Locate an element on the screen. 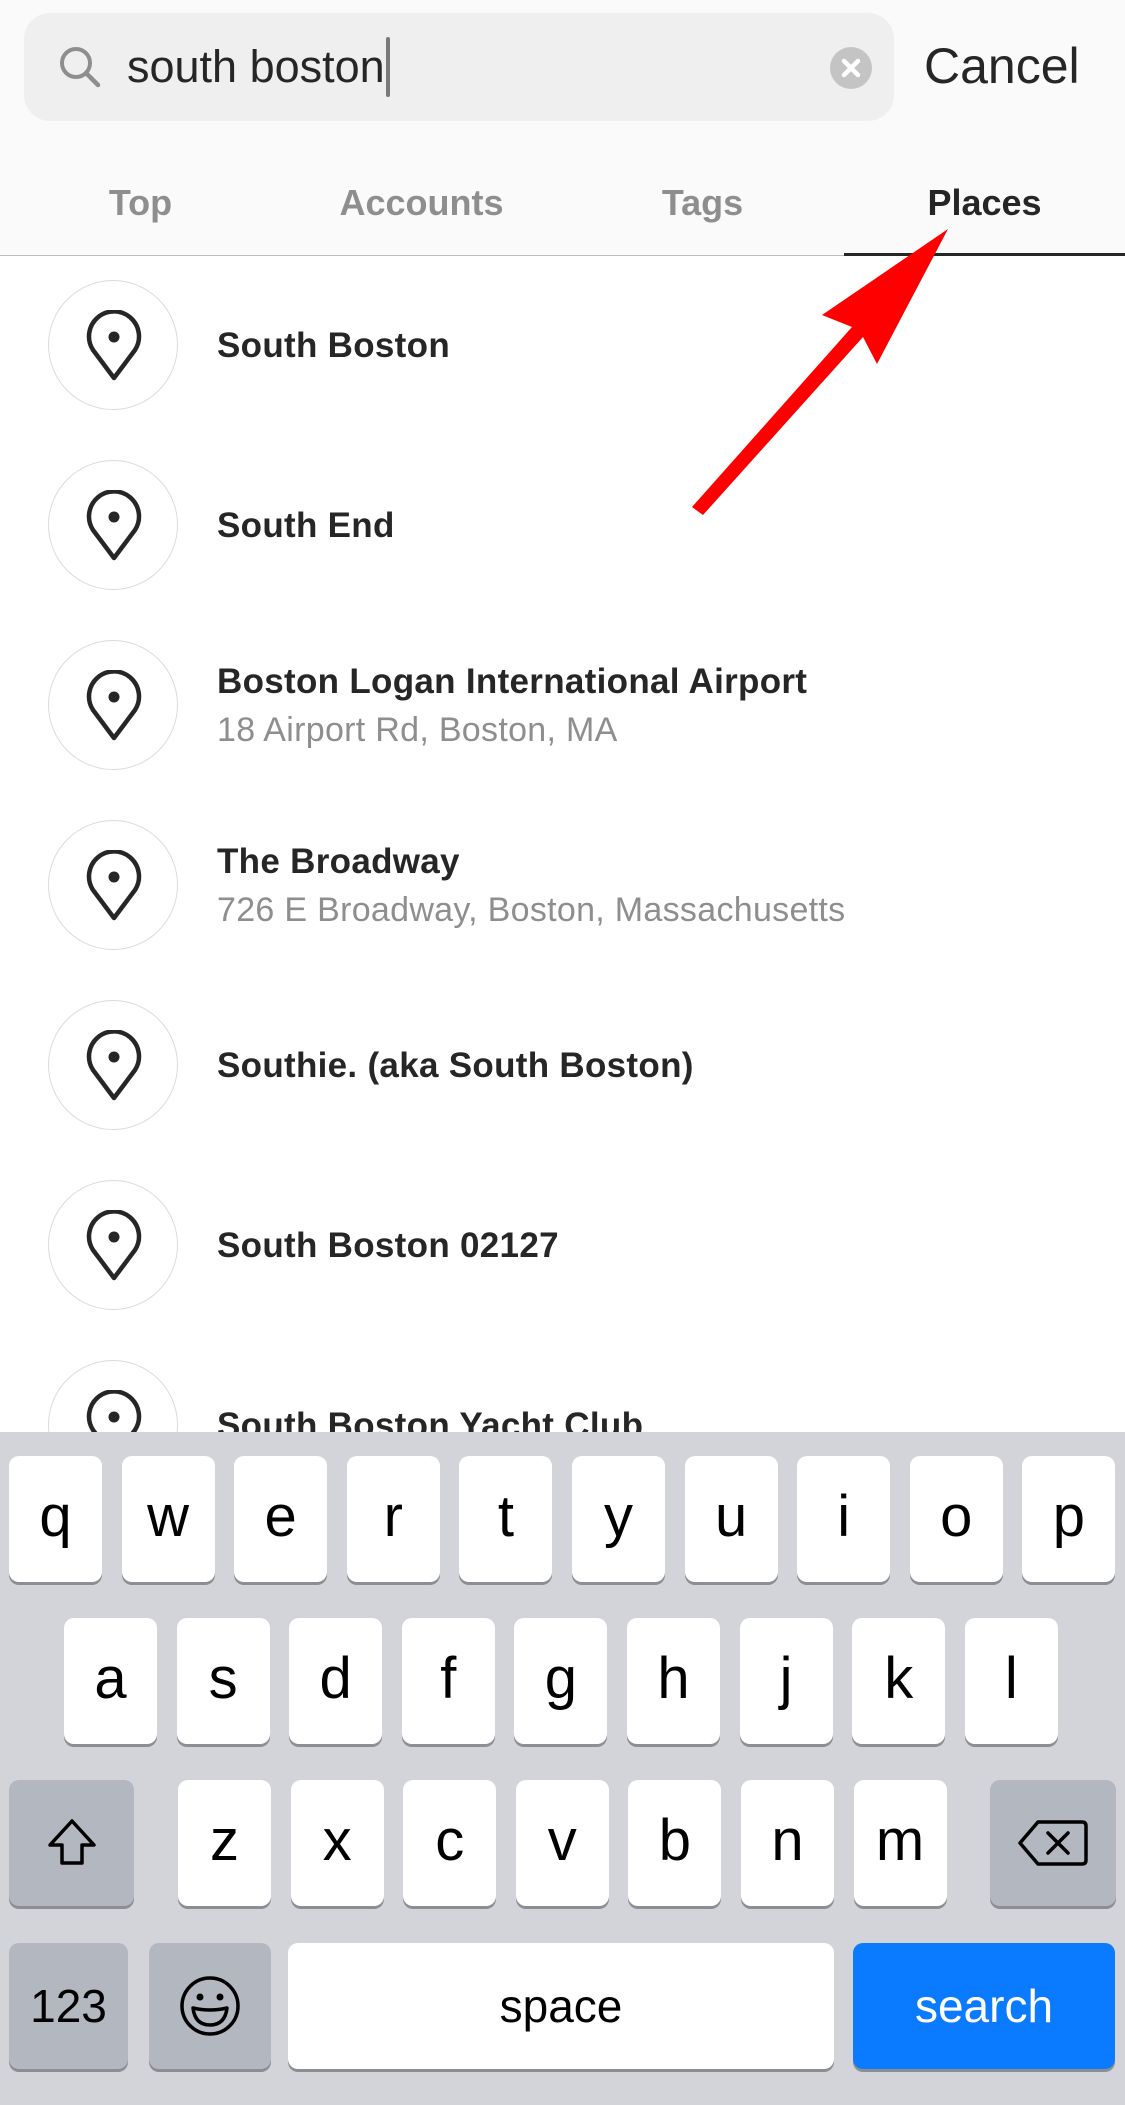 Image resolution: width=1125 pixels, height=2105 pixels. place-name: The Broadway is located at coordinates (338, 861).